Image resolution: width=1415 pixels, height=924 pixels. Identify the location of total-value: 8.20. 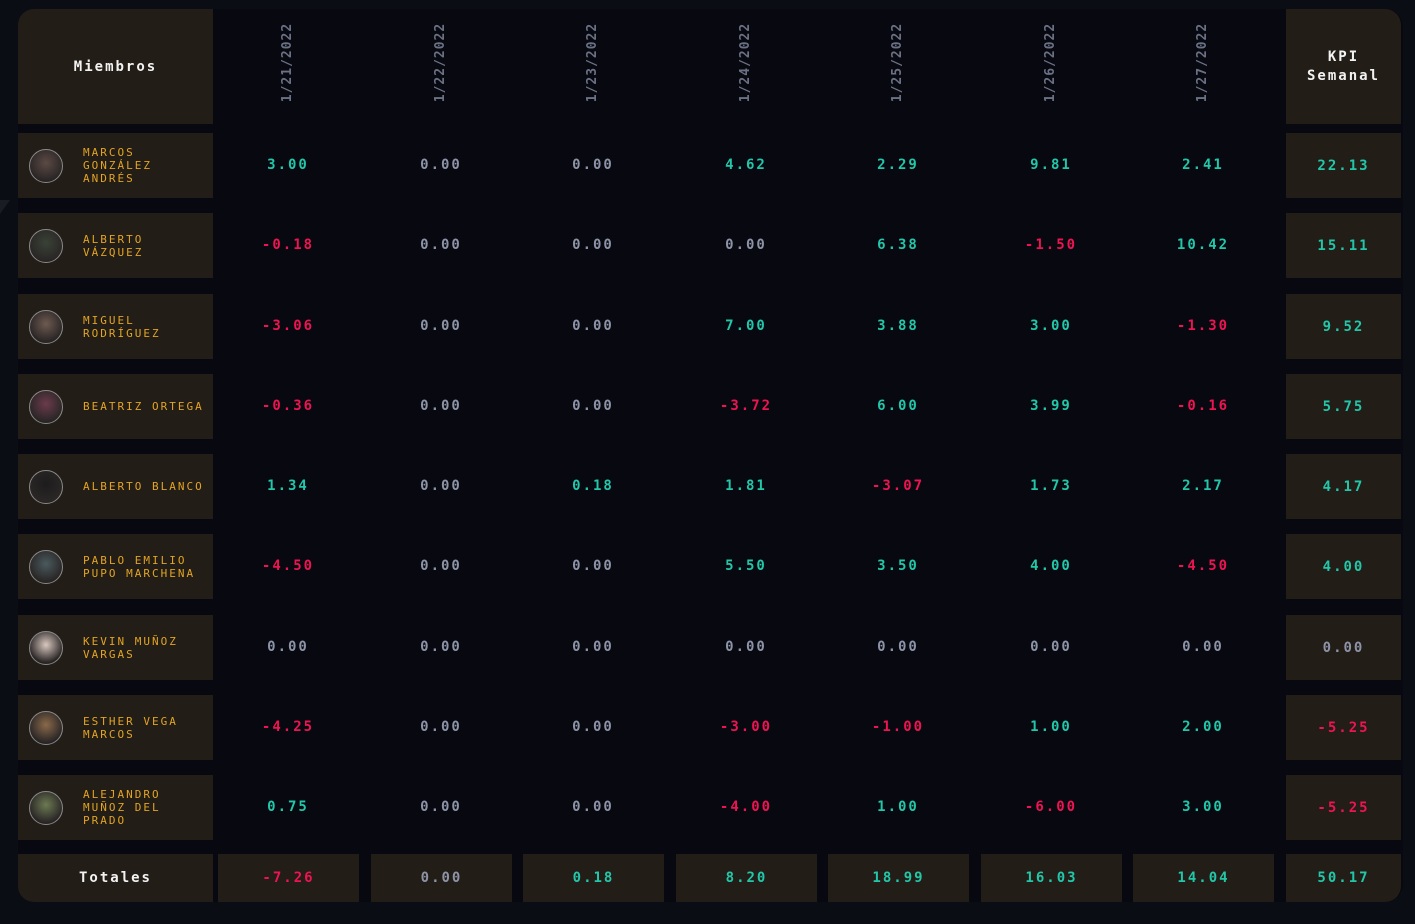
(746, 878).